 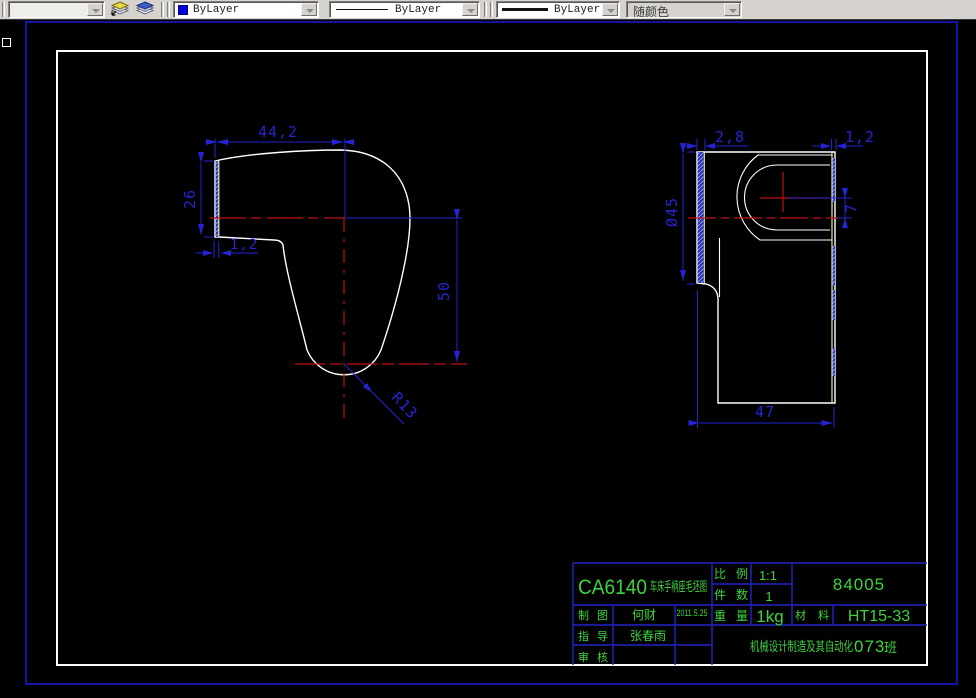 What do you see at coordinates (6, 42) in the screenshot?
I see `canvas-marker-square` at bounding box center [6, 42].